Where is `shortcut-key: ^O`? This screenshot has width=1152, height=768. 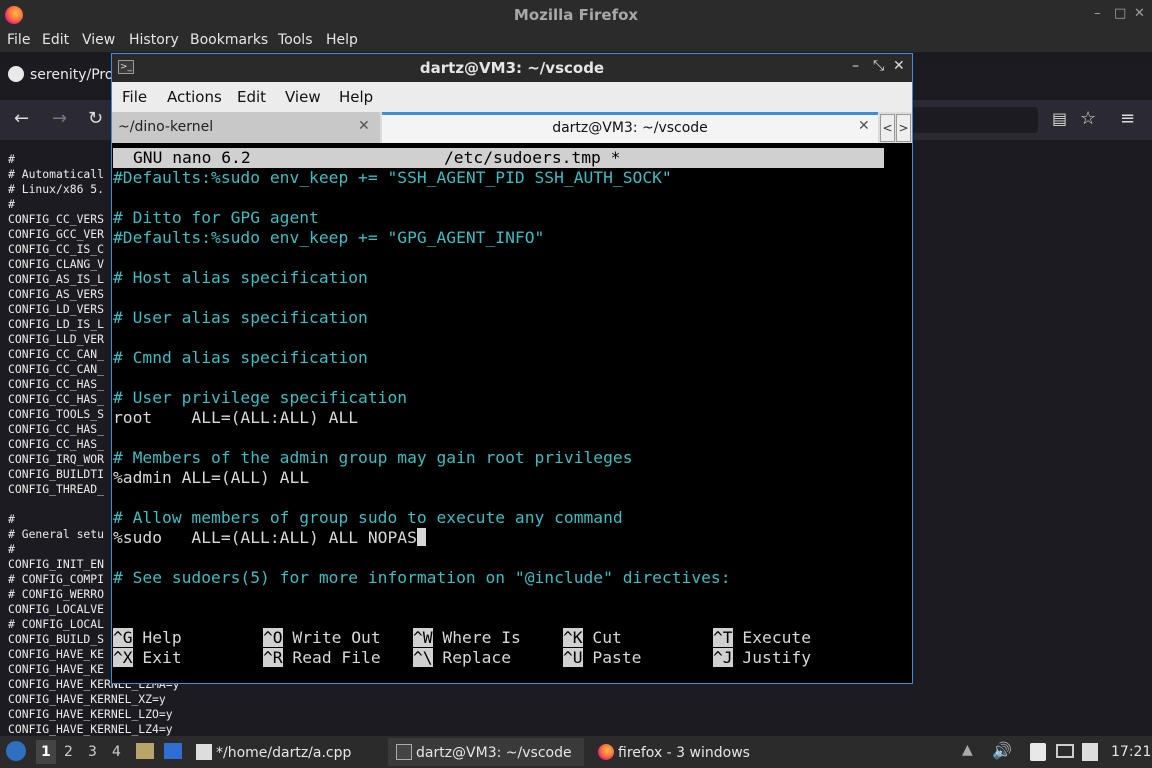 shortcut-key: ^O is located at coordinates (273, 637).